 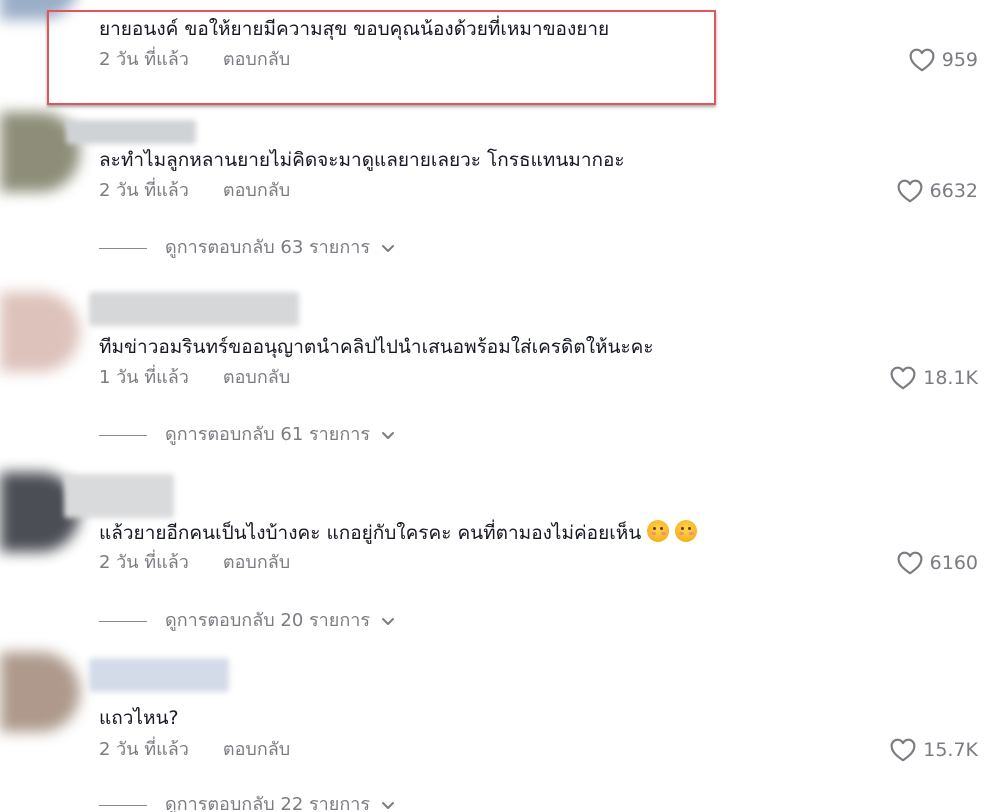 I want to click on like-button: 959, so click(x=943, y=60).